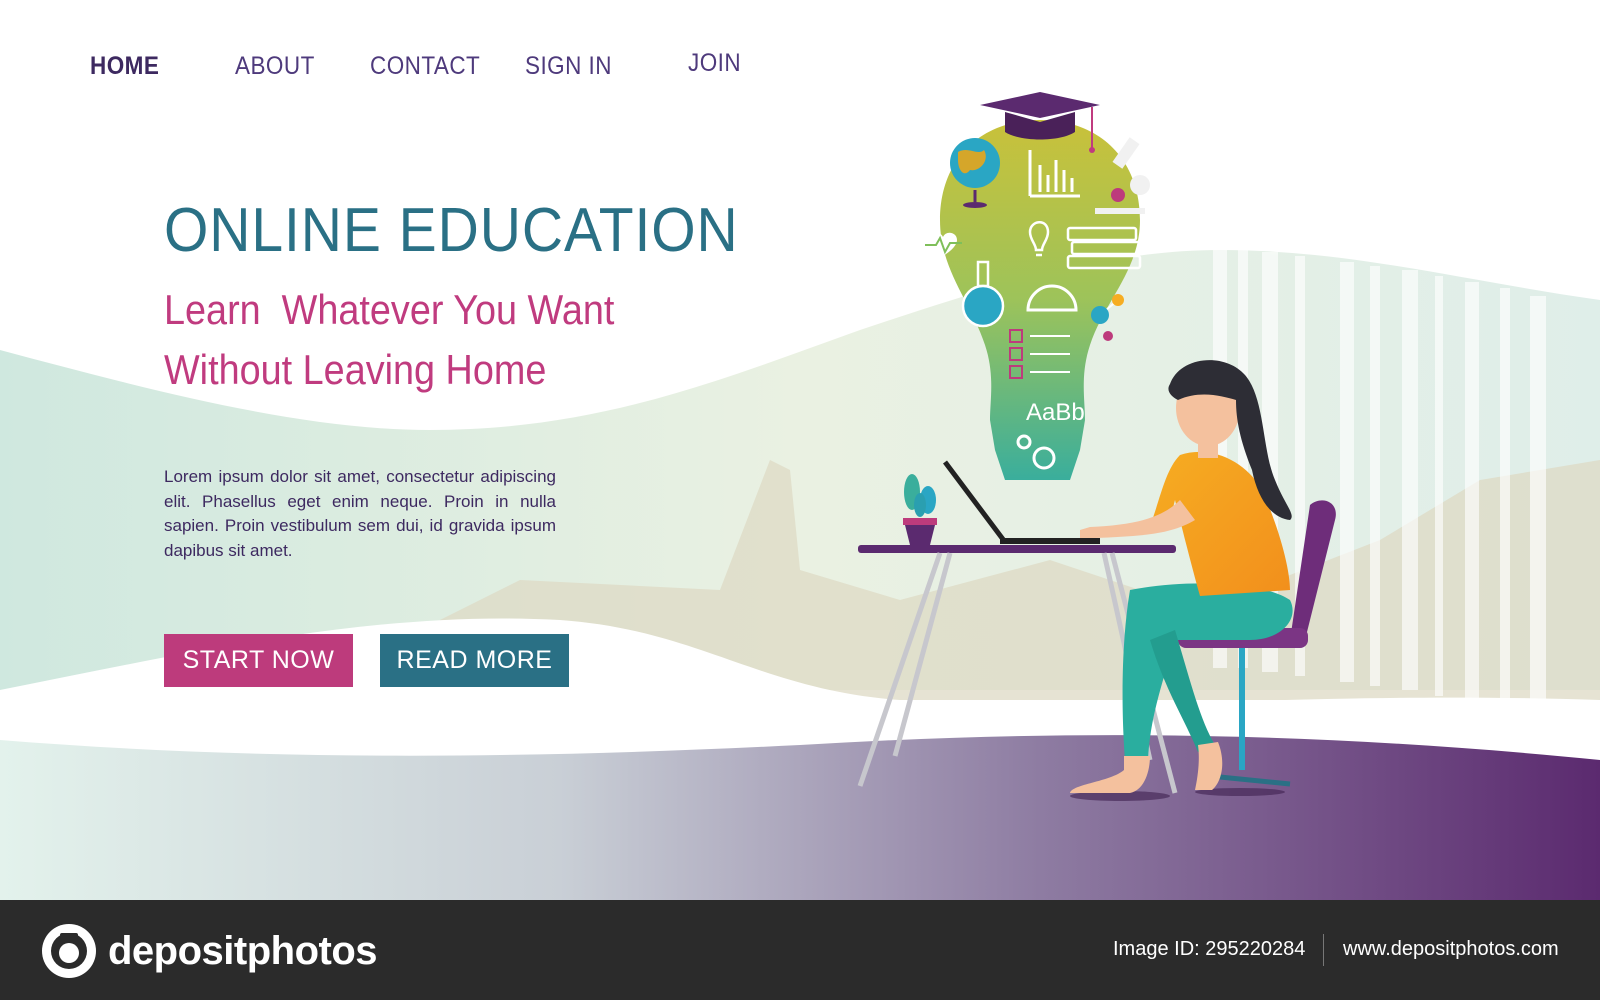 Image resolution: width=1600 pixels, height=1000 pixels. Describe the element at coordinates (714, 63) in the screenshot. I see `nav-join: JOIN` at that location.